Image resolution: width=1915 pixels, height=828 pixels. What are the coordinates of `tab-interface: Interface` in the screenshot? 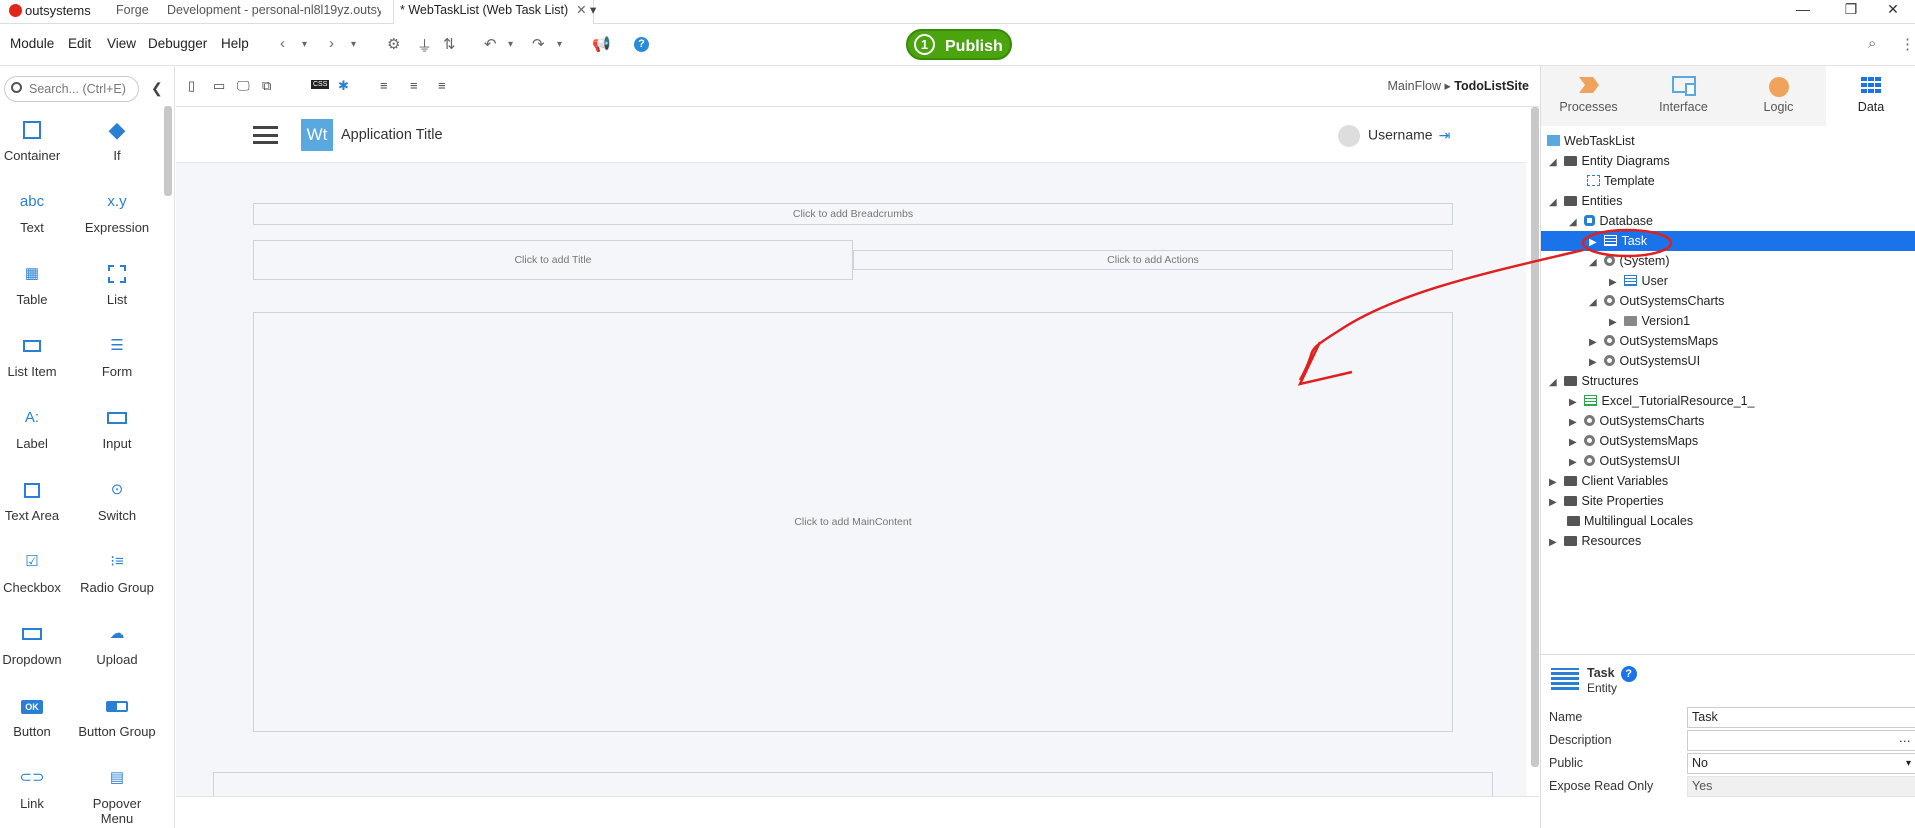 It's located at (1683, 96).